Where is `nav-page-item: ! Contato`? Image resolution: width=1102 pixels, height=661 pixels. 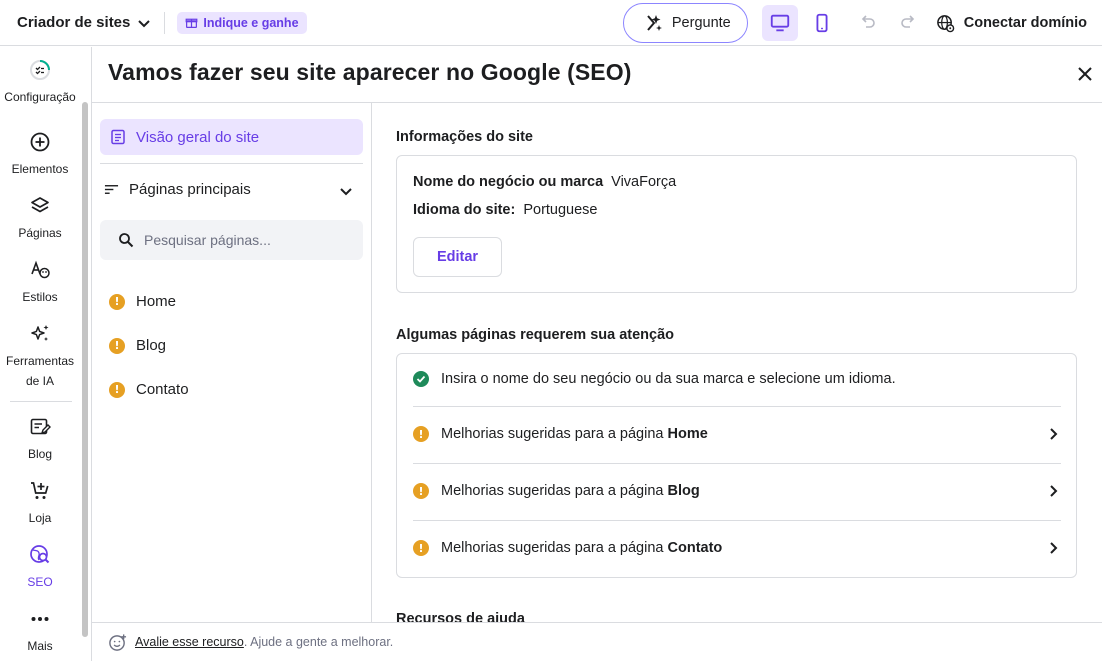
nav-page-item: ! Contato is located at coordinates (149, 389).